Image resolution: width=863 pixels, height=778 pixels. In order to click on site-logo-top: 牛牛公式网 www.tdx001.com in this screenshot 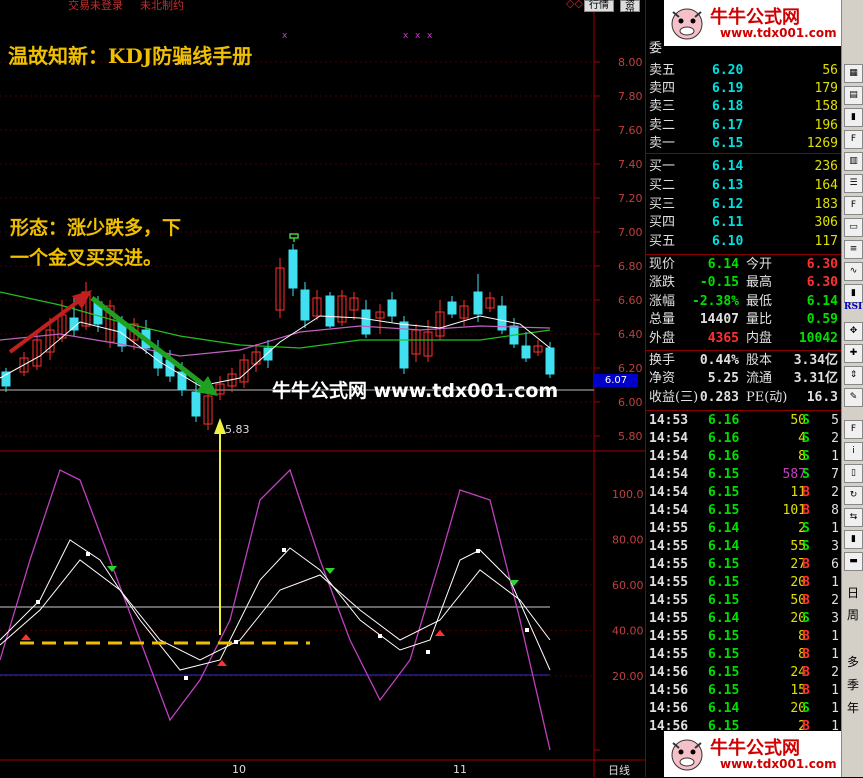, I will do `click(762, 23)`.